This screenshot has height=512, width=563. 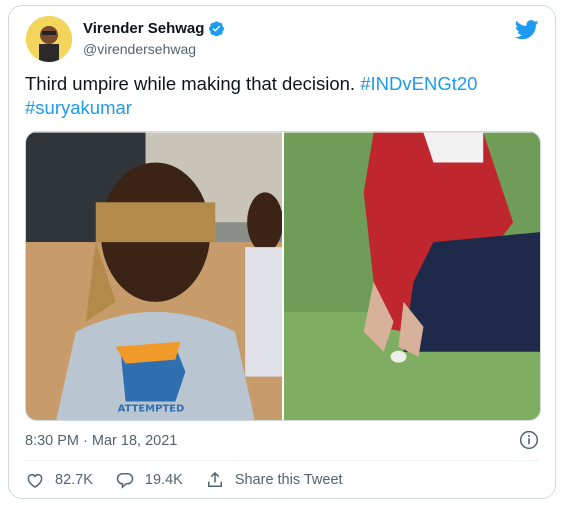 I want to click on tweet-timestamp: 8:30 PM · Mar 18, 2021, so click(x=101, y=441).